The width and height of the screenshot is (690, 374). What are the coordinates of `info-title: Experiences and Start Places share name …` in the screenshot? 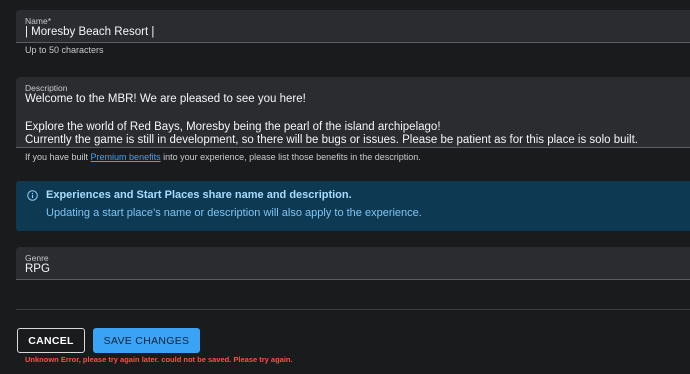 It's located at (199, 195).